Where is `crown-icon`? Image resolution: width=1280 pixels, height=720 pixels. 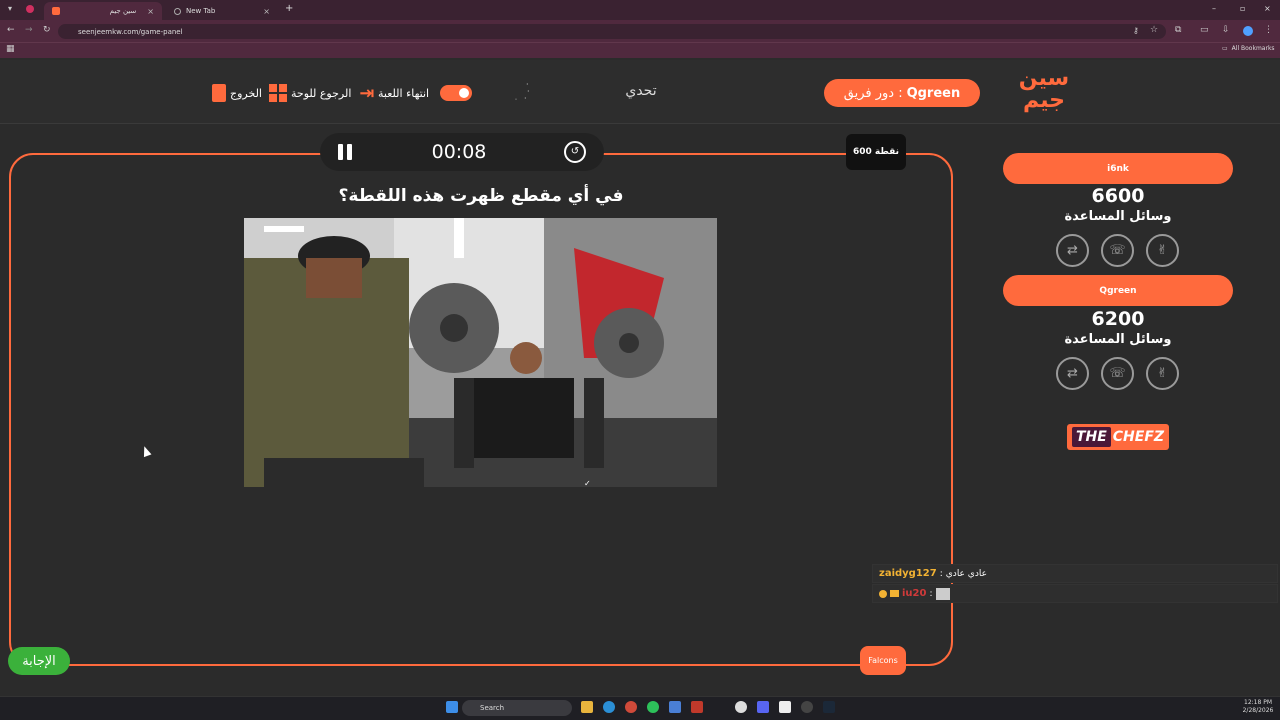
crown-icon is located at coordinates (894, 593).